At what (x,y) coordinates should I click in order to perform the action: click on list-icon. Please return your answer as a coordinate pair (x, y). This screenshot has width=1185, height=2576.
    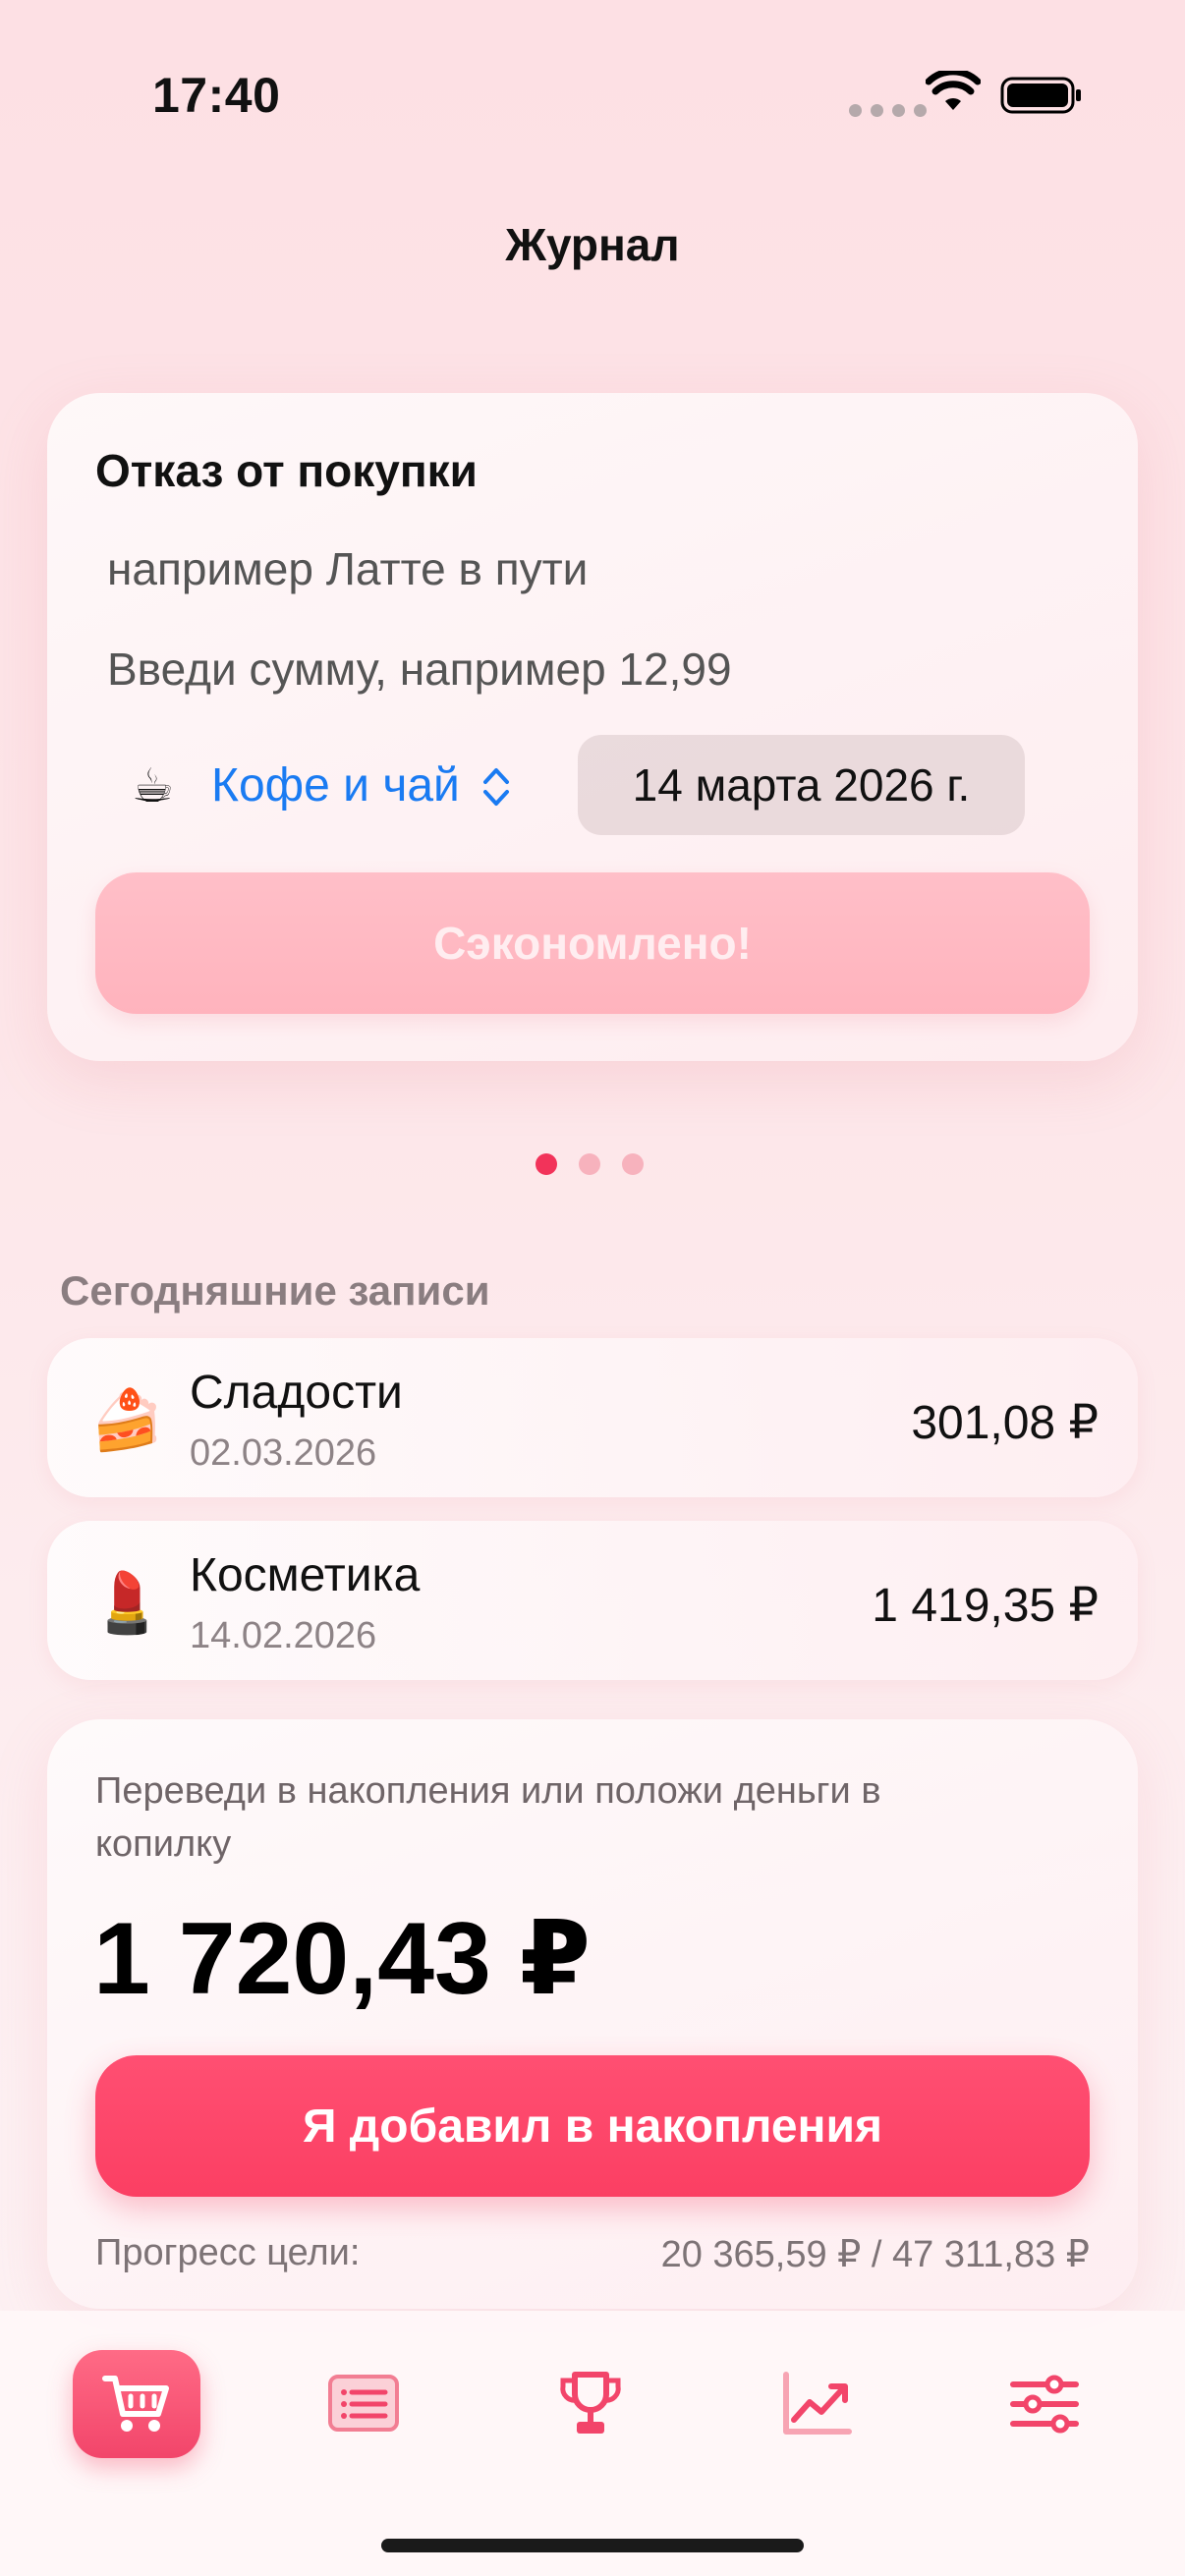
    Looking at the image, I should click on (364, 2403).